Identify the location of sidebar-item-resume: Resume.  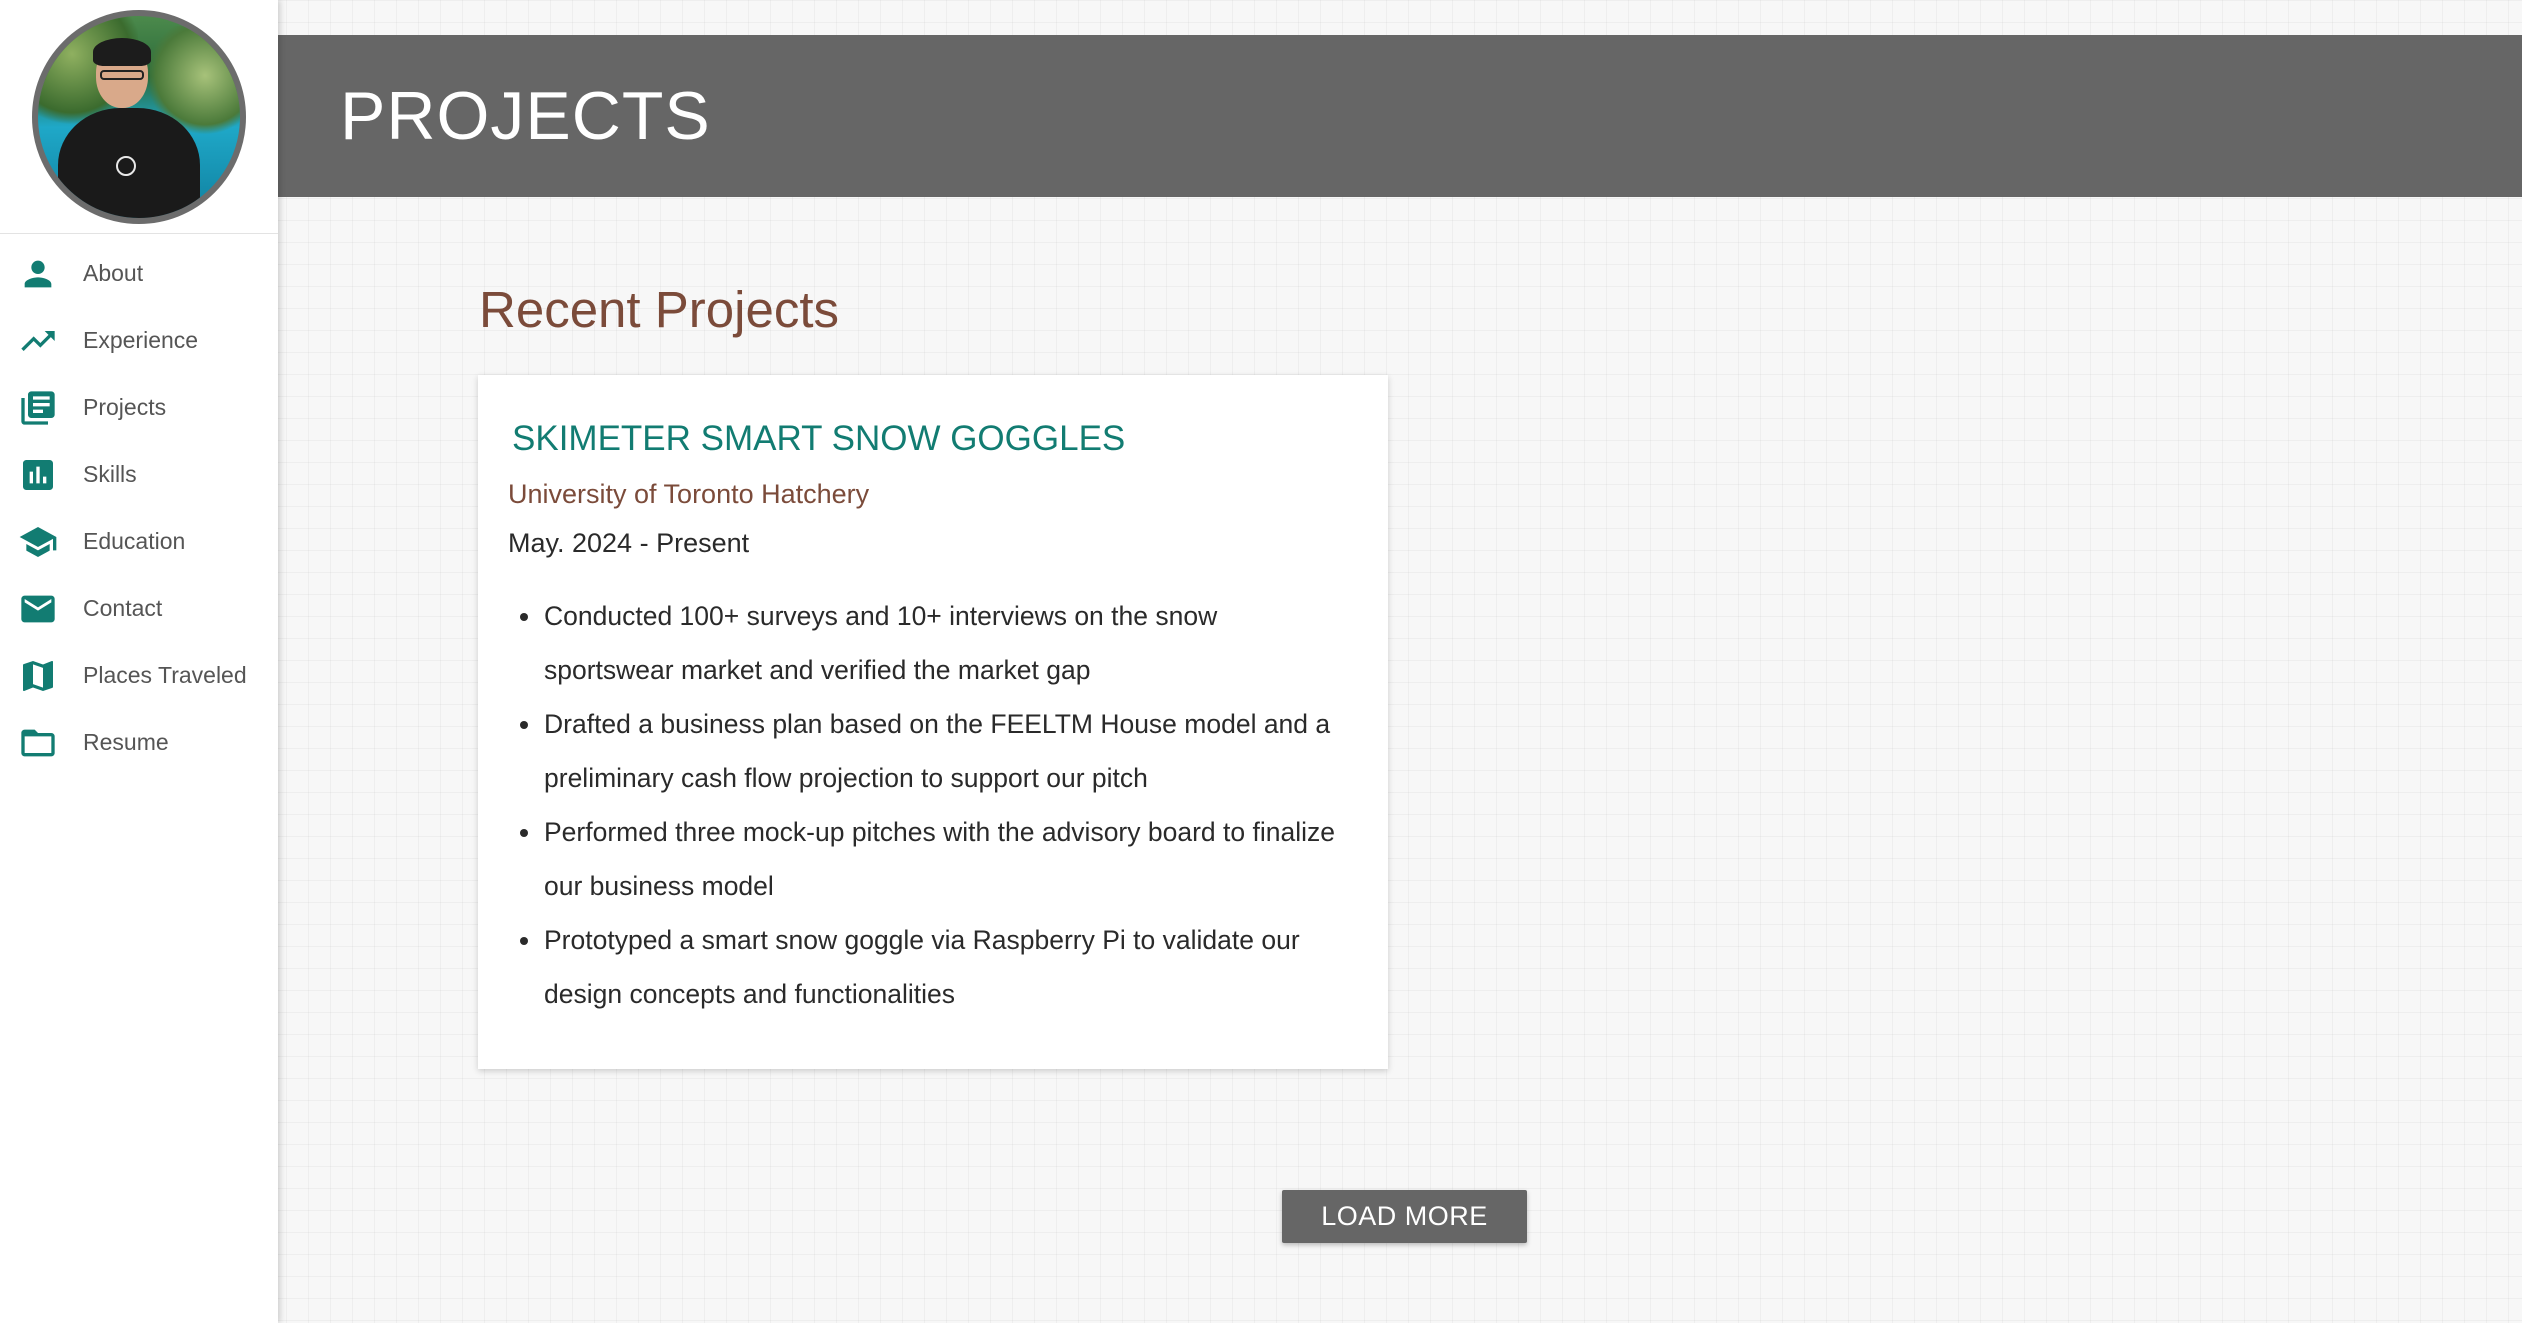
(139, 742).